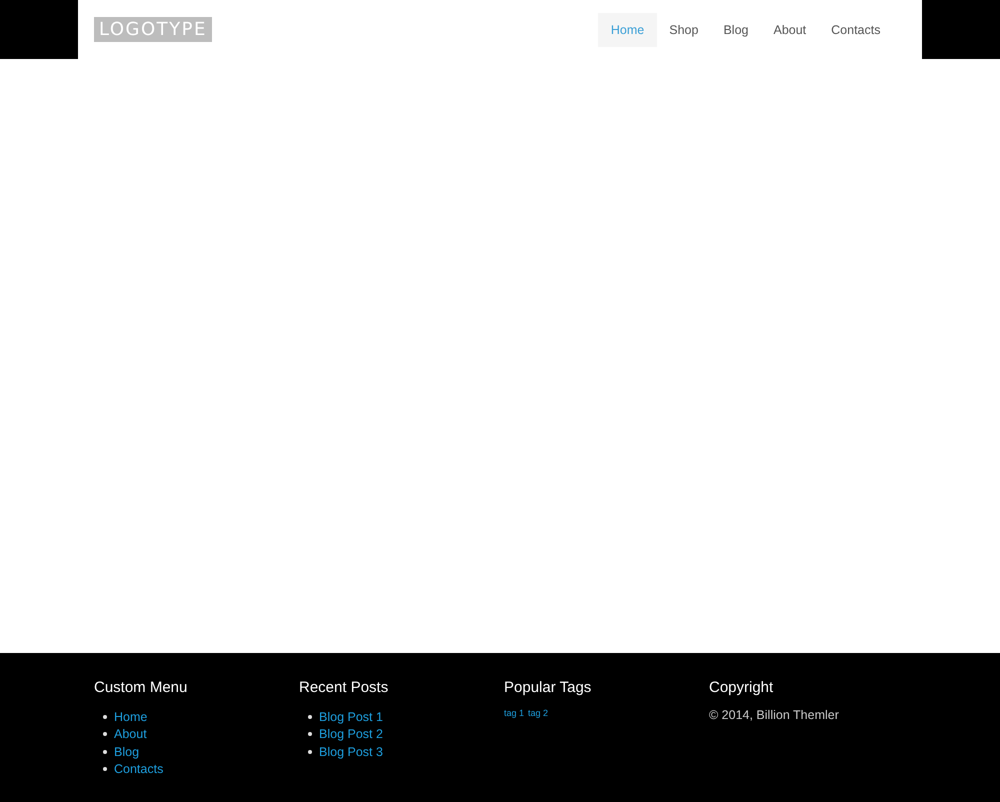 Image resolution: width=1000 pixels, height=802 pixels. Describe the element at coordinates (344, 688) in the screenshot. I see `footer-heading: Recent Posts` at that location.